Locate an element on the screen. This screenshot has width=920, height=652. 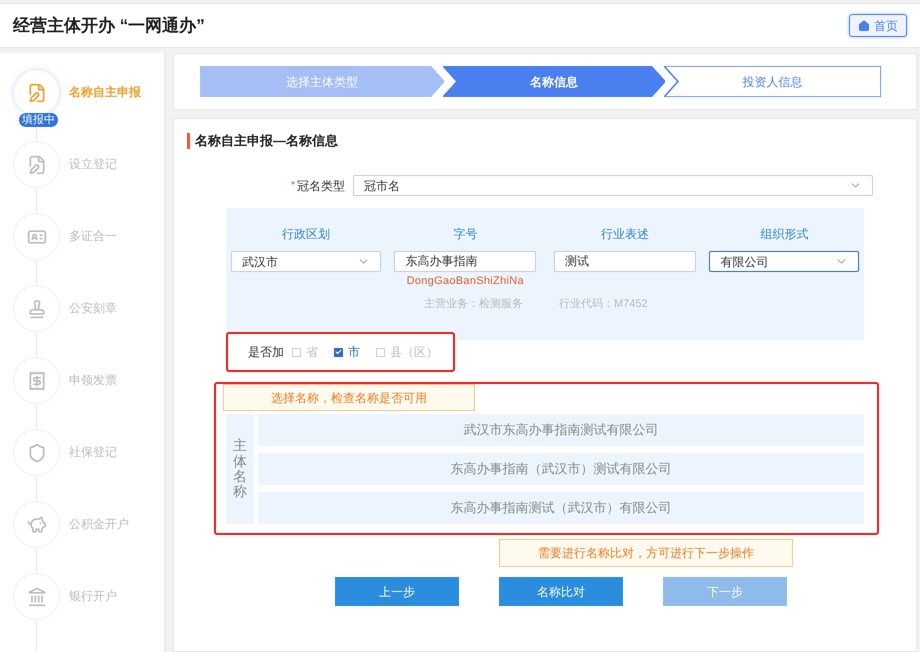
region-checkbox: 市 is located at coordinates (347, 352).